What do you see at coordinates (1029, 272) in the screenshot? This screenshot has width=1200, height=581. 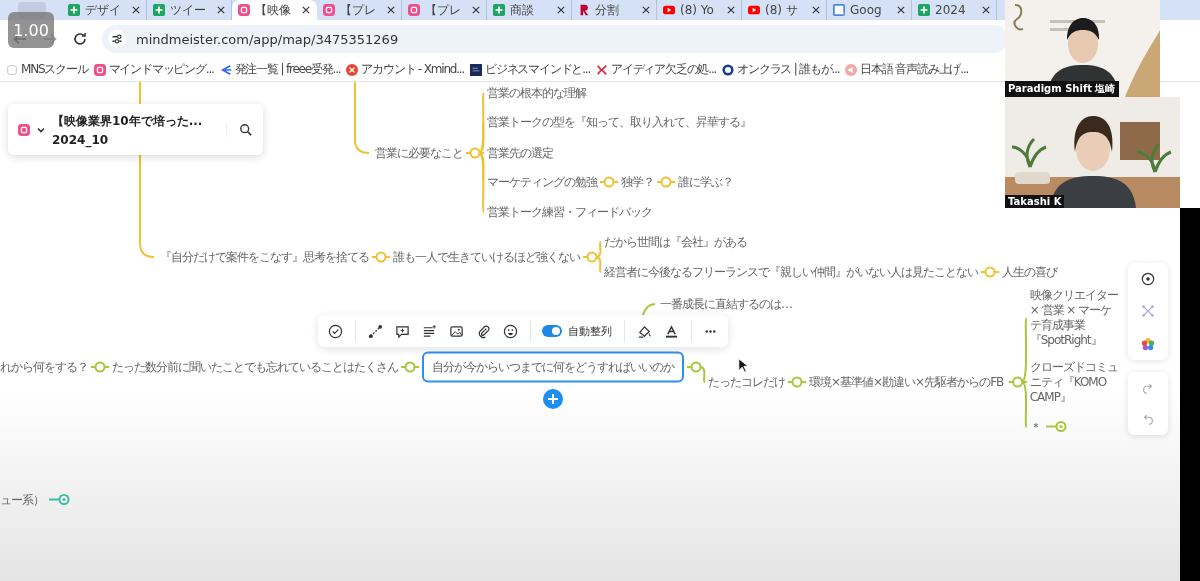 I see `map-node: 人生の喜び` at bounding box center [1029, 272].